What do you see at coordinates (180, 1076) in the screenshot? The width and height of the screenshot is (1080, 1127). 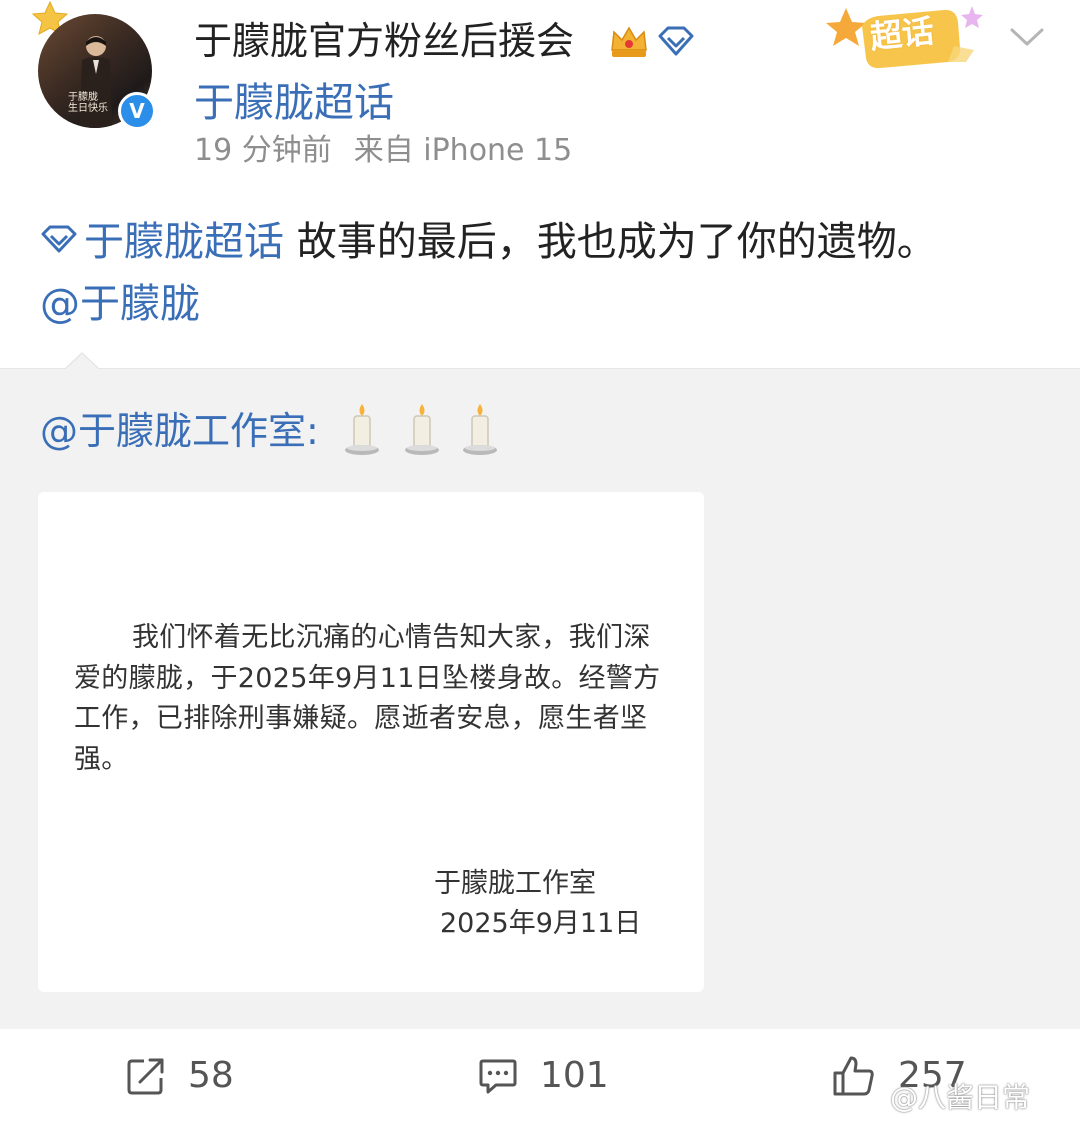 I see `repost-button: 58` at bounding box center [180, 1076].